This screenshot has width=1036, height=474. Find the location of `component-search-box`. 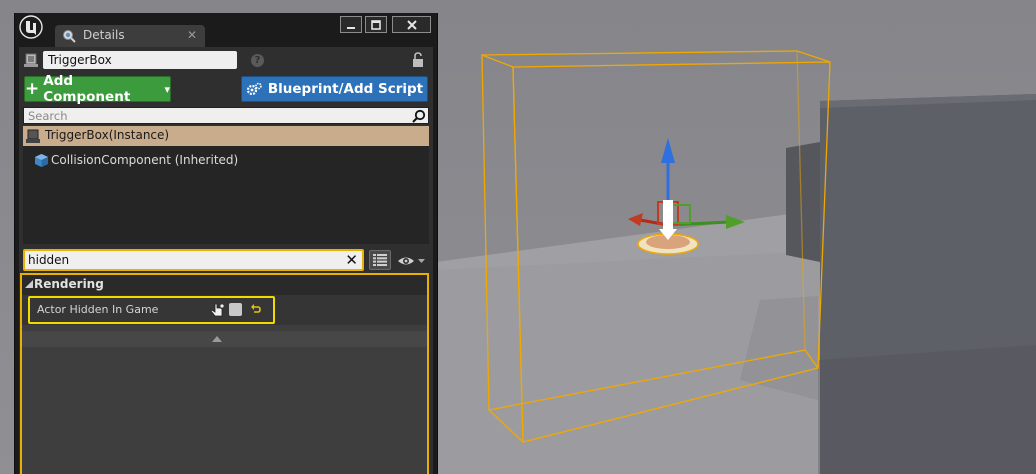

component-search-box is located at coordinates (226, 115).